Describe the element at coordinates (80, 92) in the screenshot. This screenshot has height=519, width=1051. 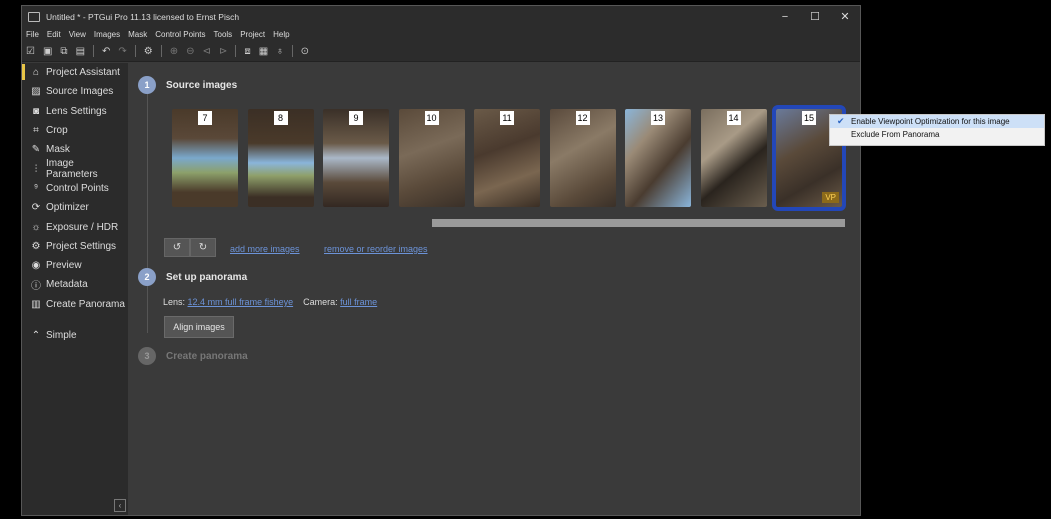
I see `sidebar-item-label: Source Images` at that location.